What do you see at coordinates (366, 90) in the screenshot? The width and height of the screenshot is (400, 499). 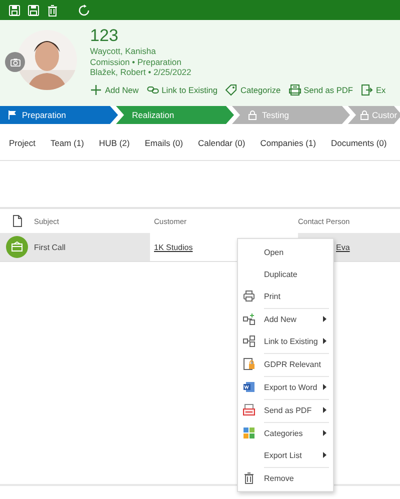 I see `export-icon` at bounding box center [366, 90].